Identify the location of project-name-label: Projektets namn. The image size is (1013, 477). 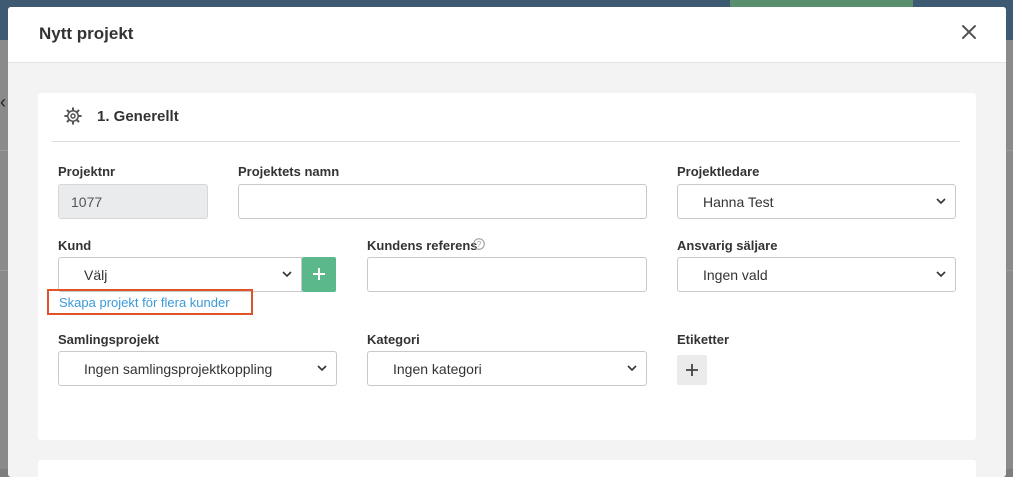
(289, 171).